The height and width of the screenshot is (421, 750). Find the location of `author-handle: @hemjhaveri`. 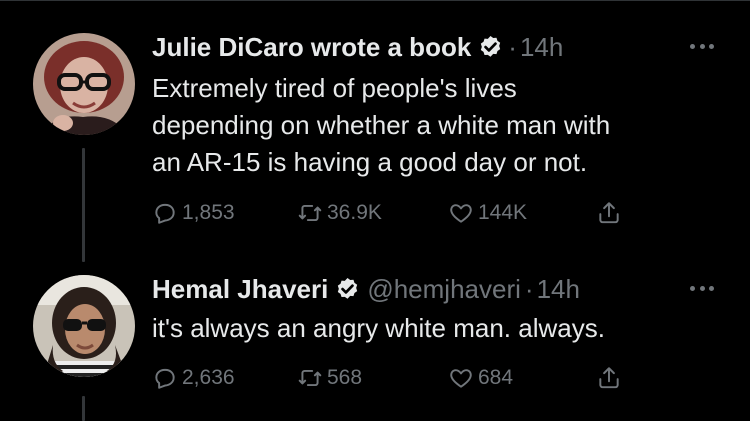

author-handle: @hemjhaveri is located at coordinates (444, 289).